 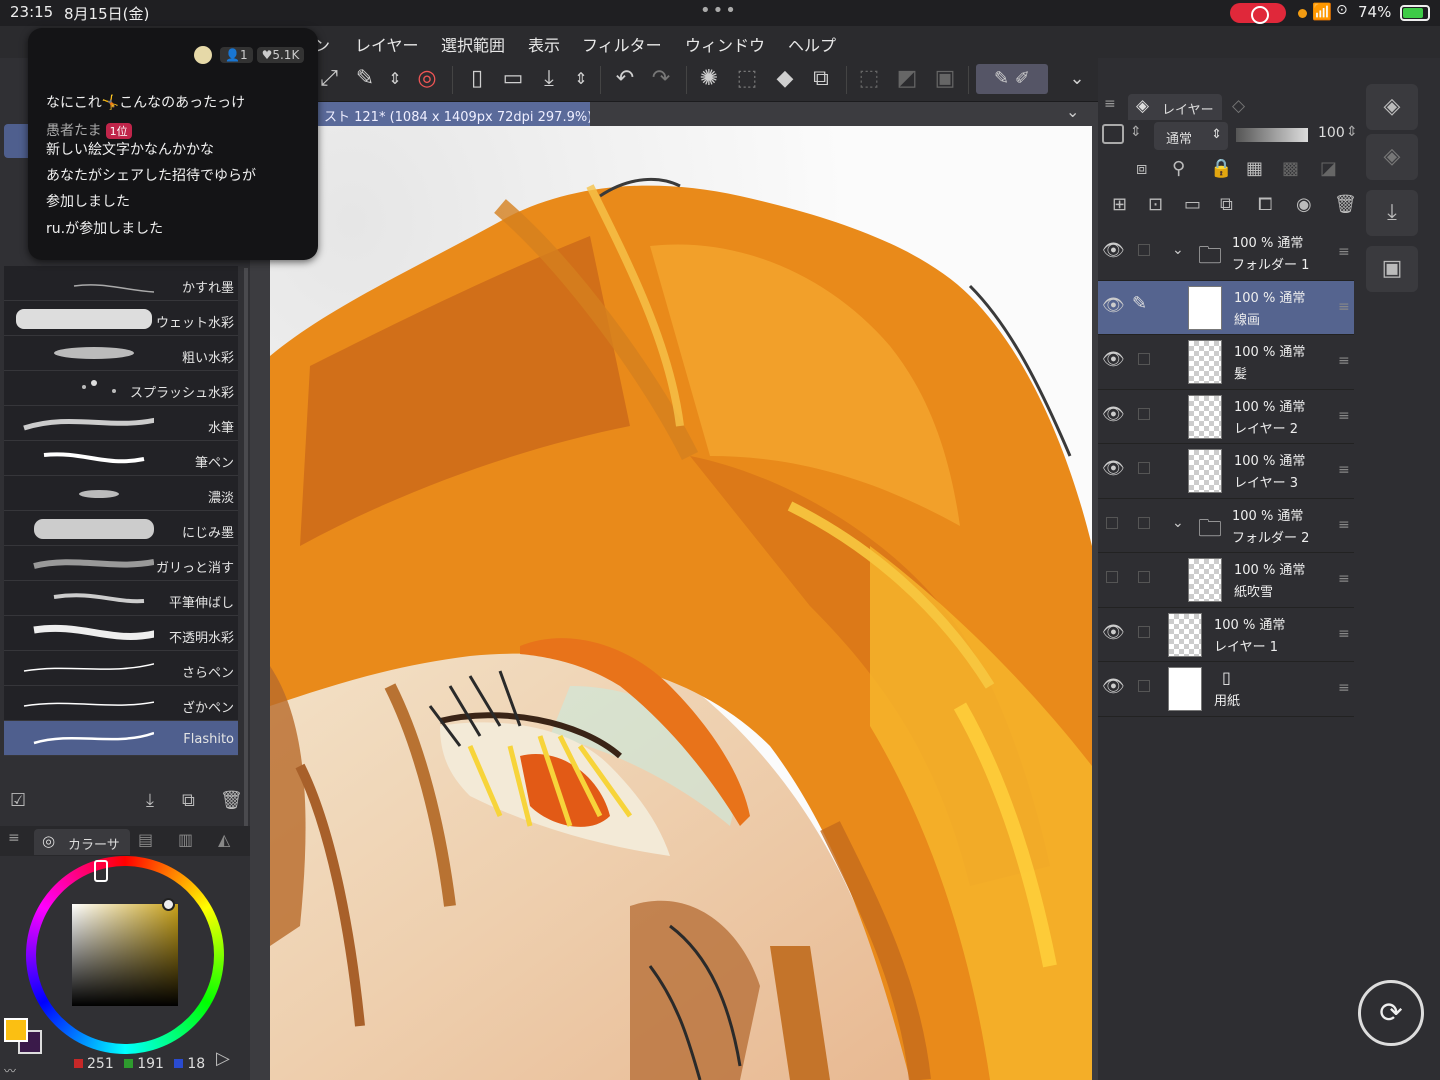 I want to click on brush-item: 濃淡, so click(x=121, y=493).